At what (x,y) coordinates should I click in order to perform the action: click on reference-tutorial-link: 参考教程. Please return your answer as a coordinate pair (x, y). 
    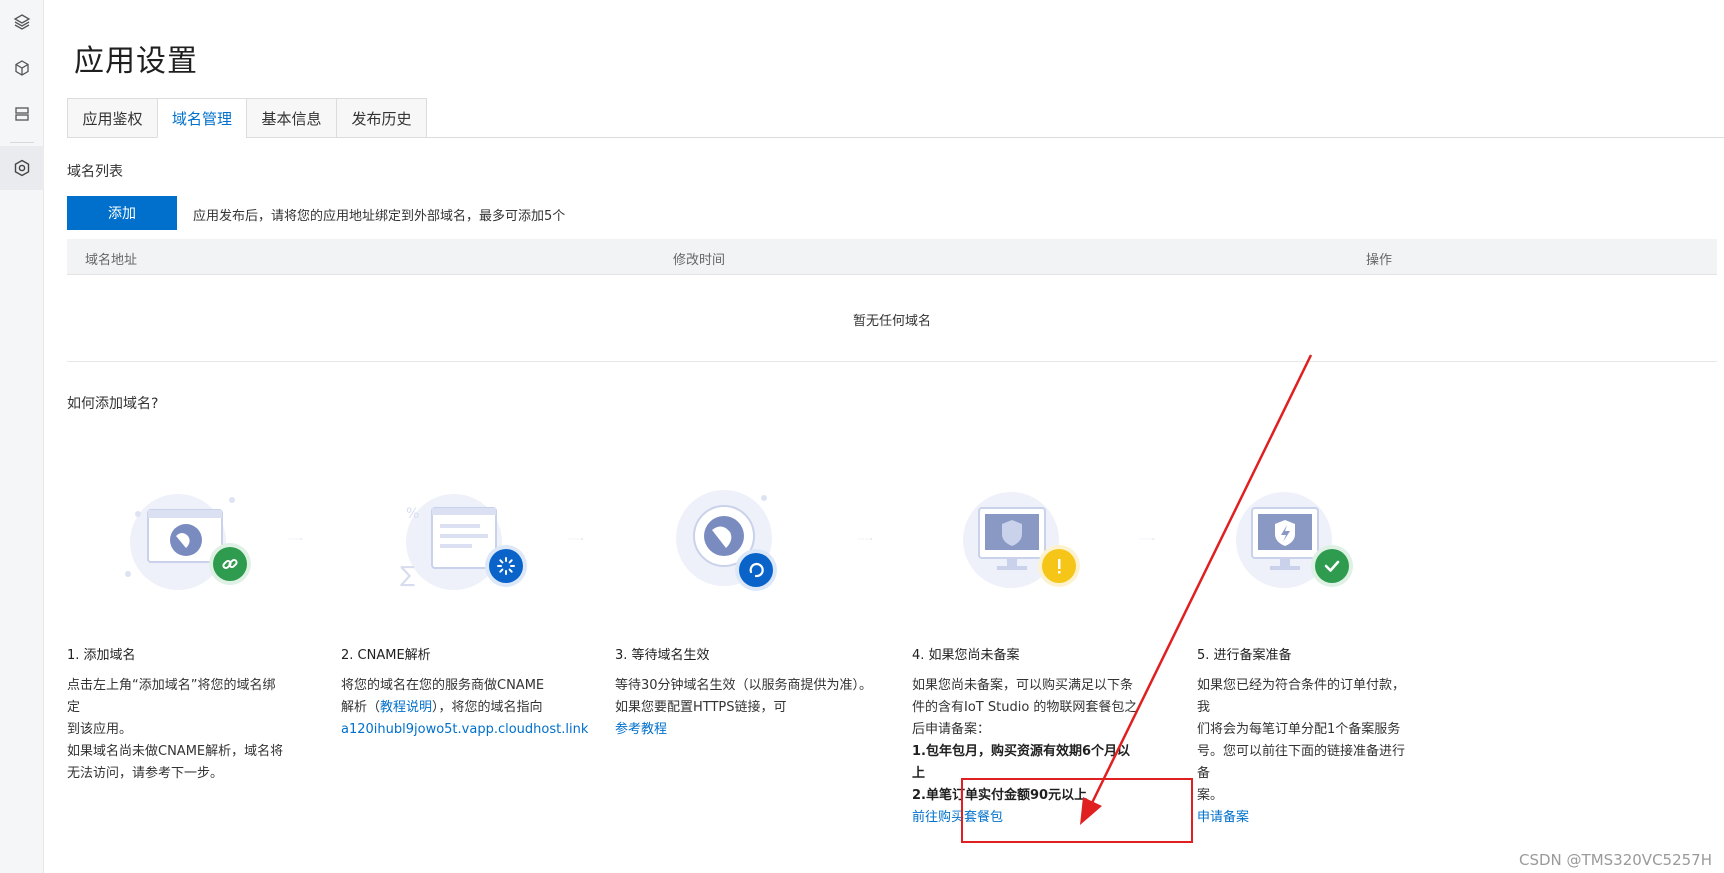
    Looking at the image, I should click on (745, 730).